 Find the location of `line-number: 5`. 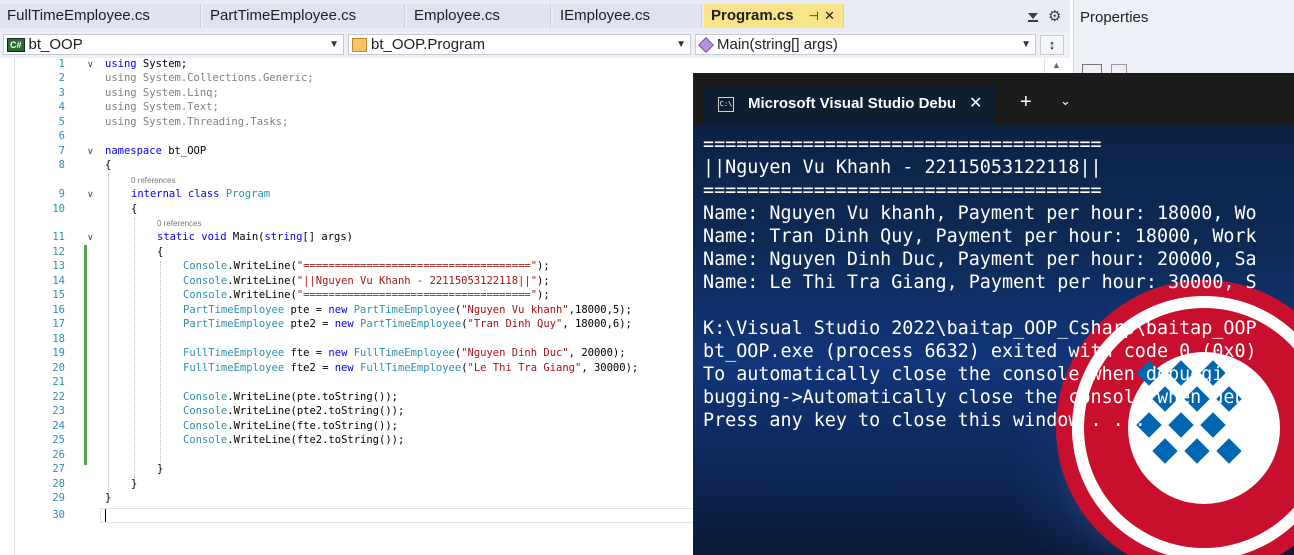

line-number: 5 is located at coordinates (61, 122).